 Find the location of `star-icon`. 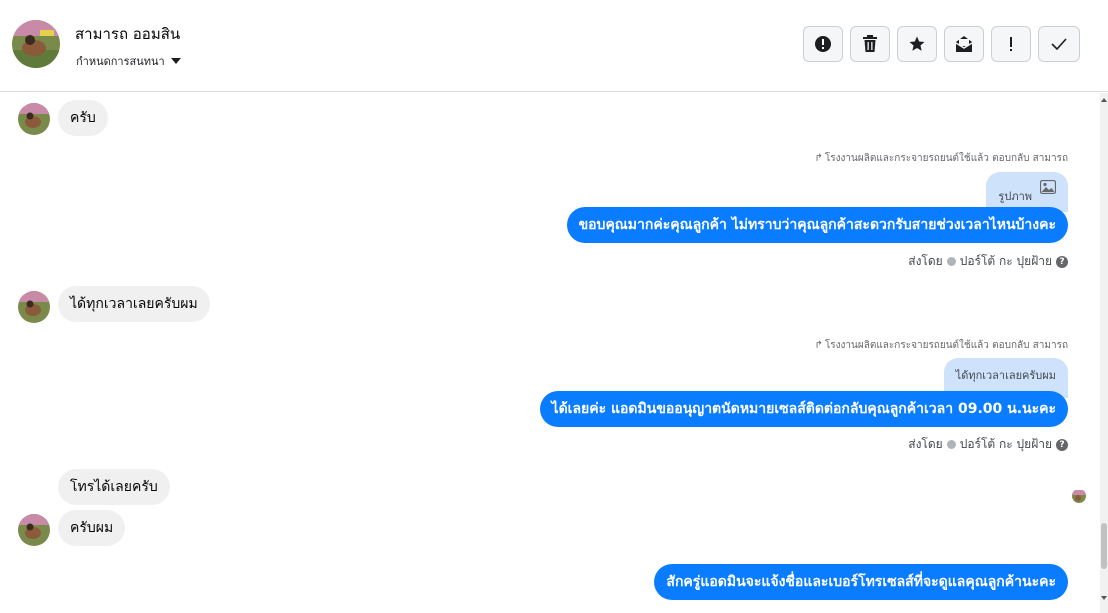

star-icon is located at coordinates (917, 43).